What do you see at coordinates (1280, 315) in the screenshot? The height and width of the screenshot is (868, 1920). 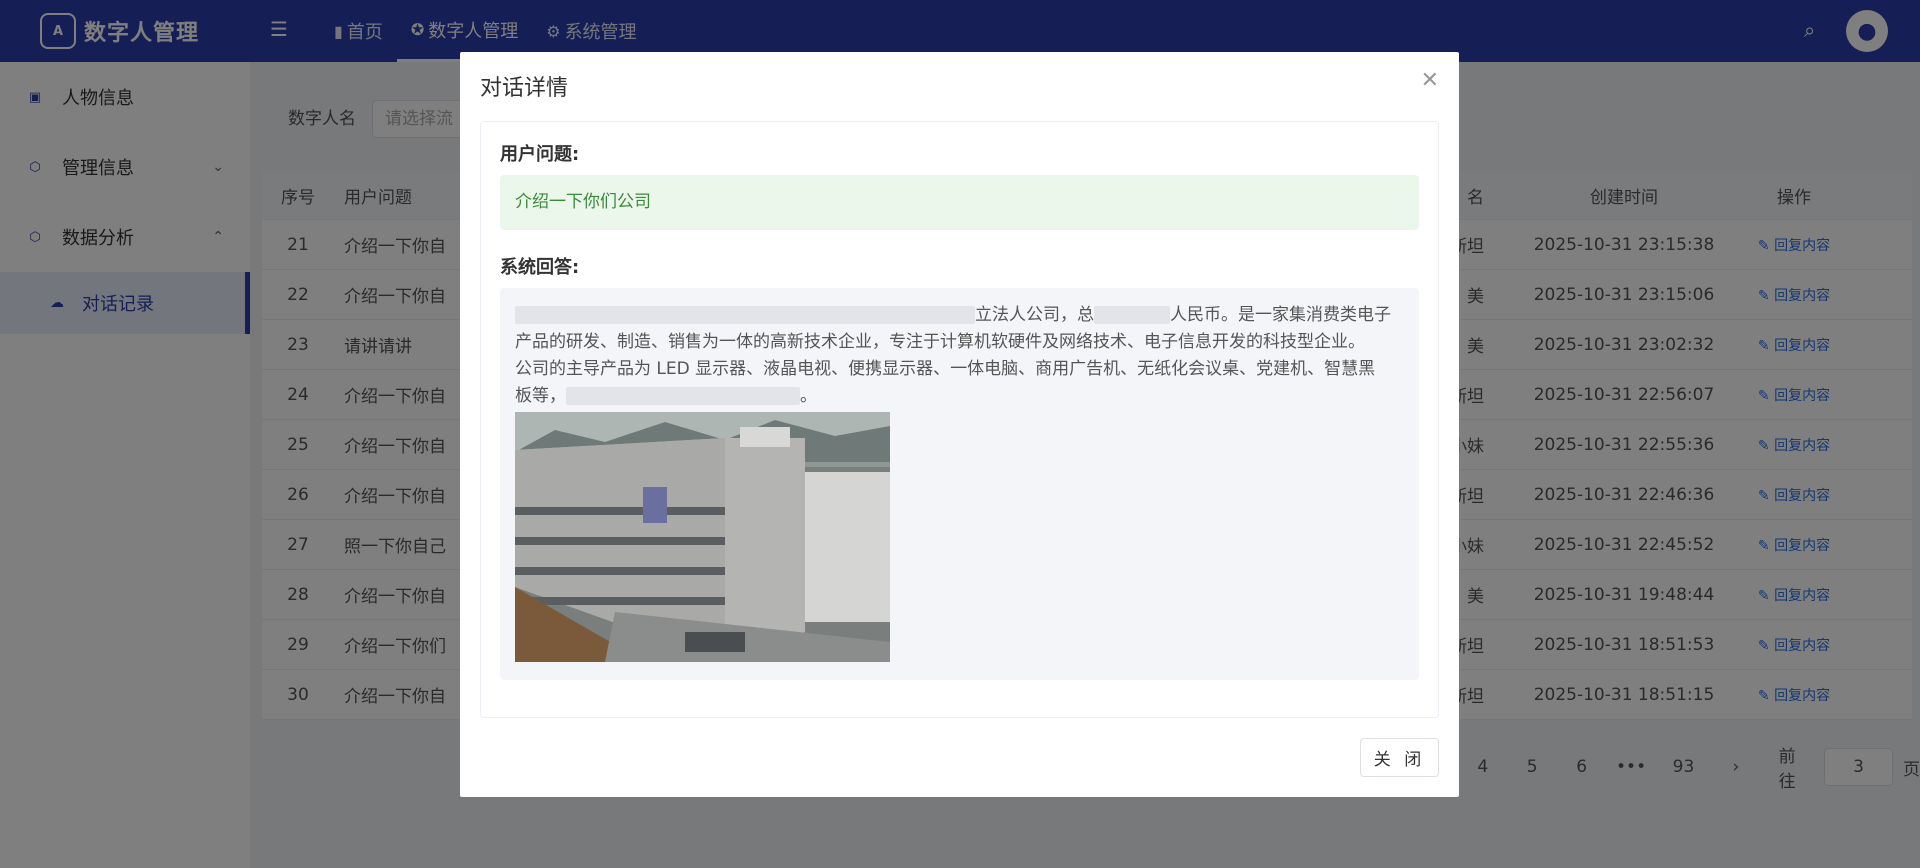 I see `answer-fragment: 人民币。是一家集消费类电子` at bounding box center [1280, 315].